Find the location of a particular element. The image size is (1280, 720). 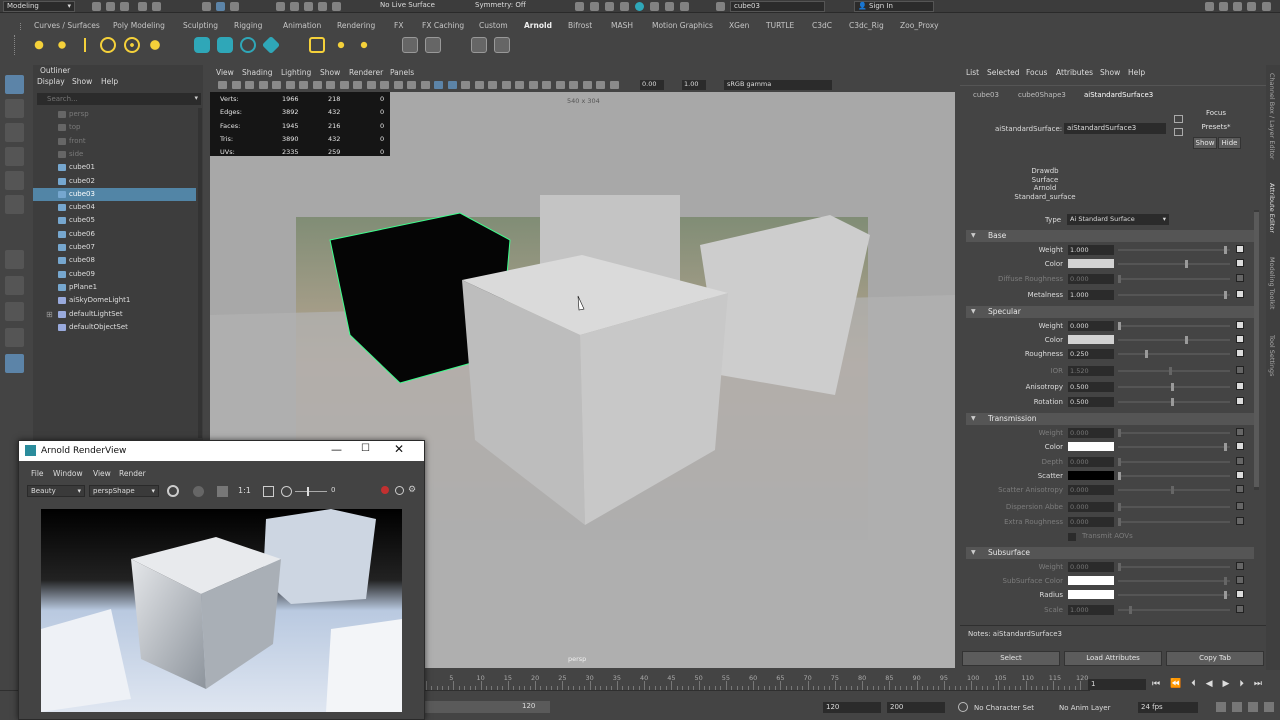

node-select-icon is located at coordinates (1178, 119).